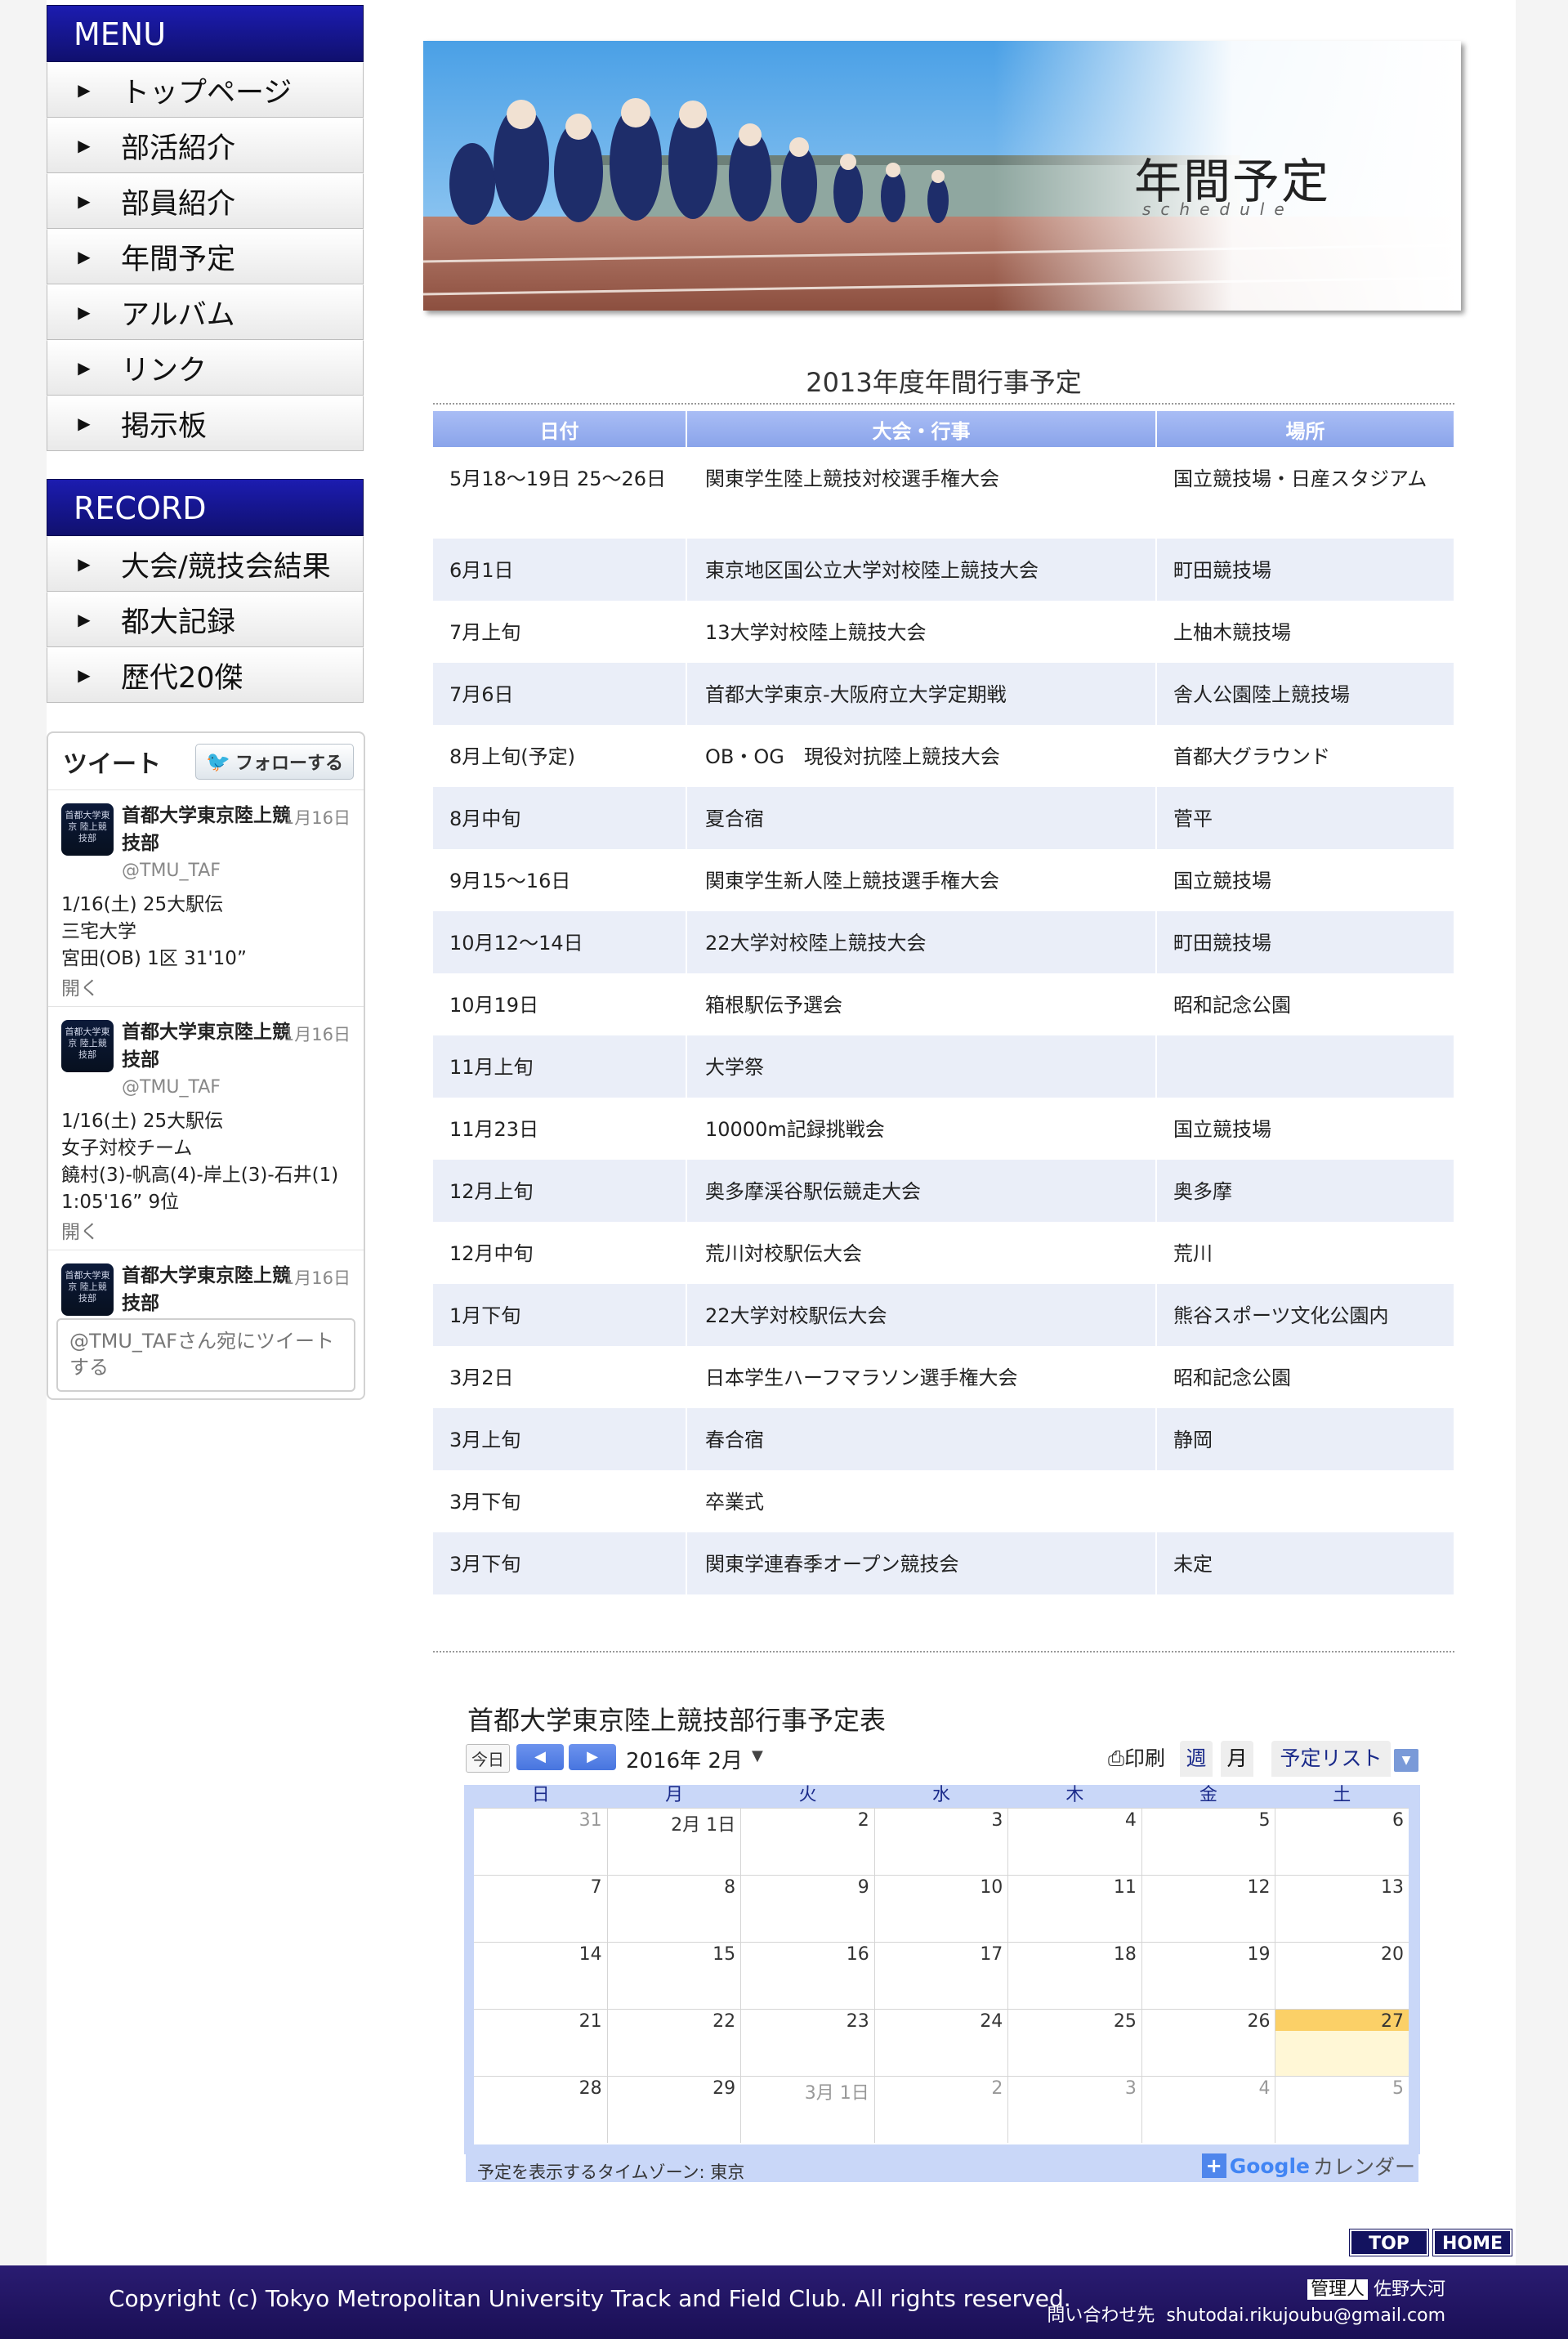 Image resolution: width=1568 pixels, height=2339 pixels. I want to click on cell-event: 大学祭, so click(921, 1066).